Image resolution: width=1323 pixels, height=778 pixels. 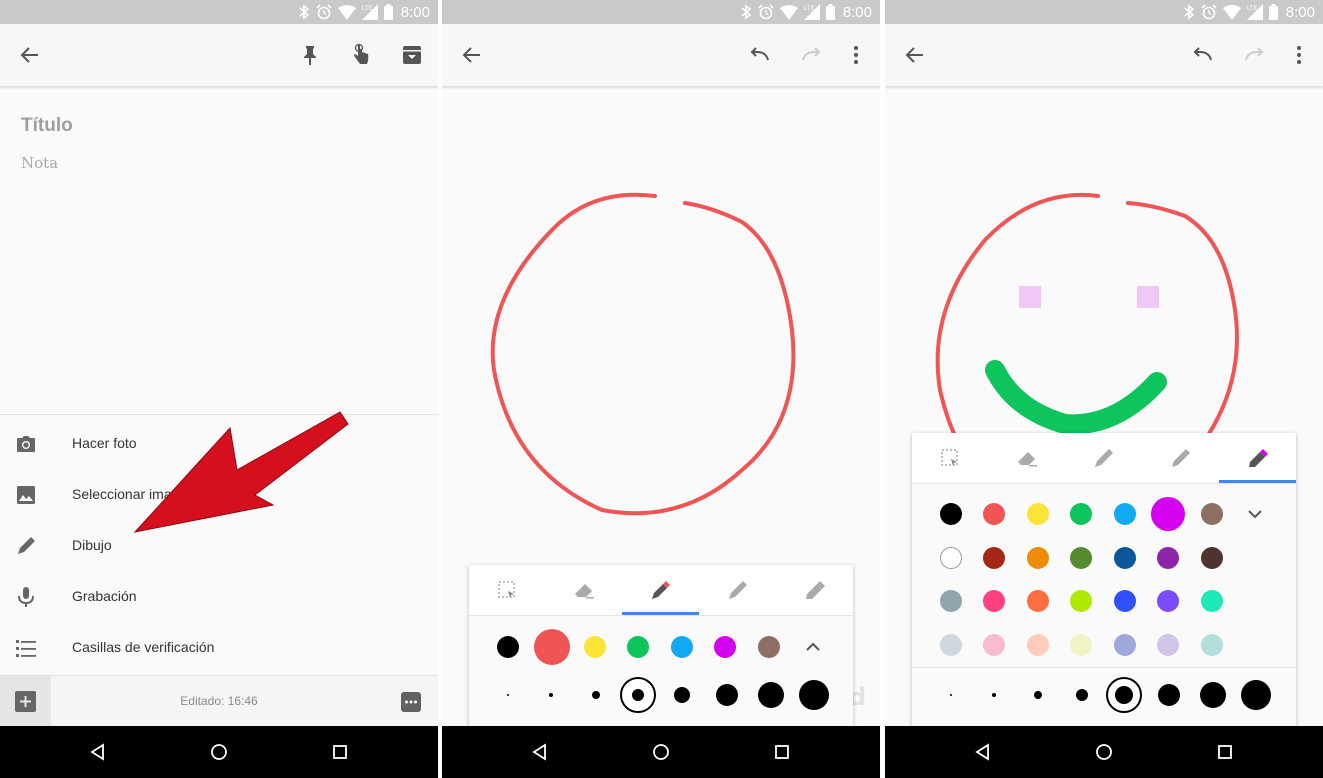 What do you see at coordinates (26, 495) in the screenshot?
I see `image-icon` at bounding box center [26, 495].